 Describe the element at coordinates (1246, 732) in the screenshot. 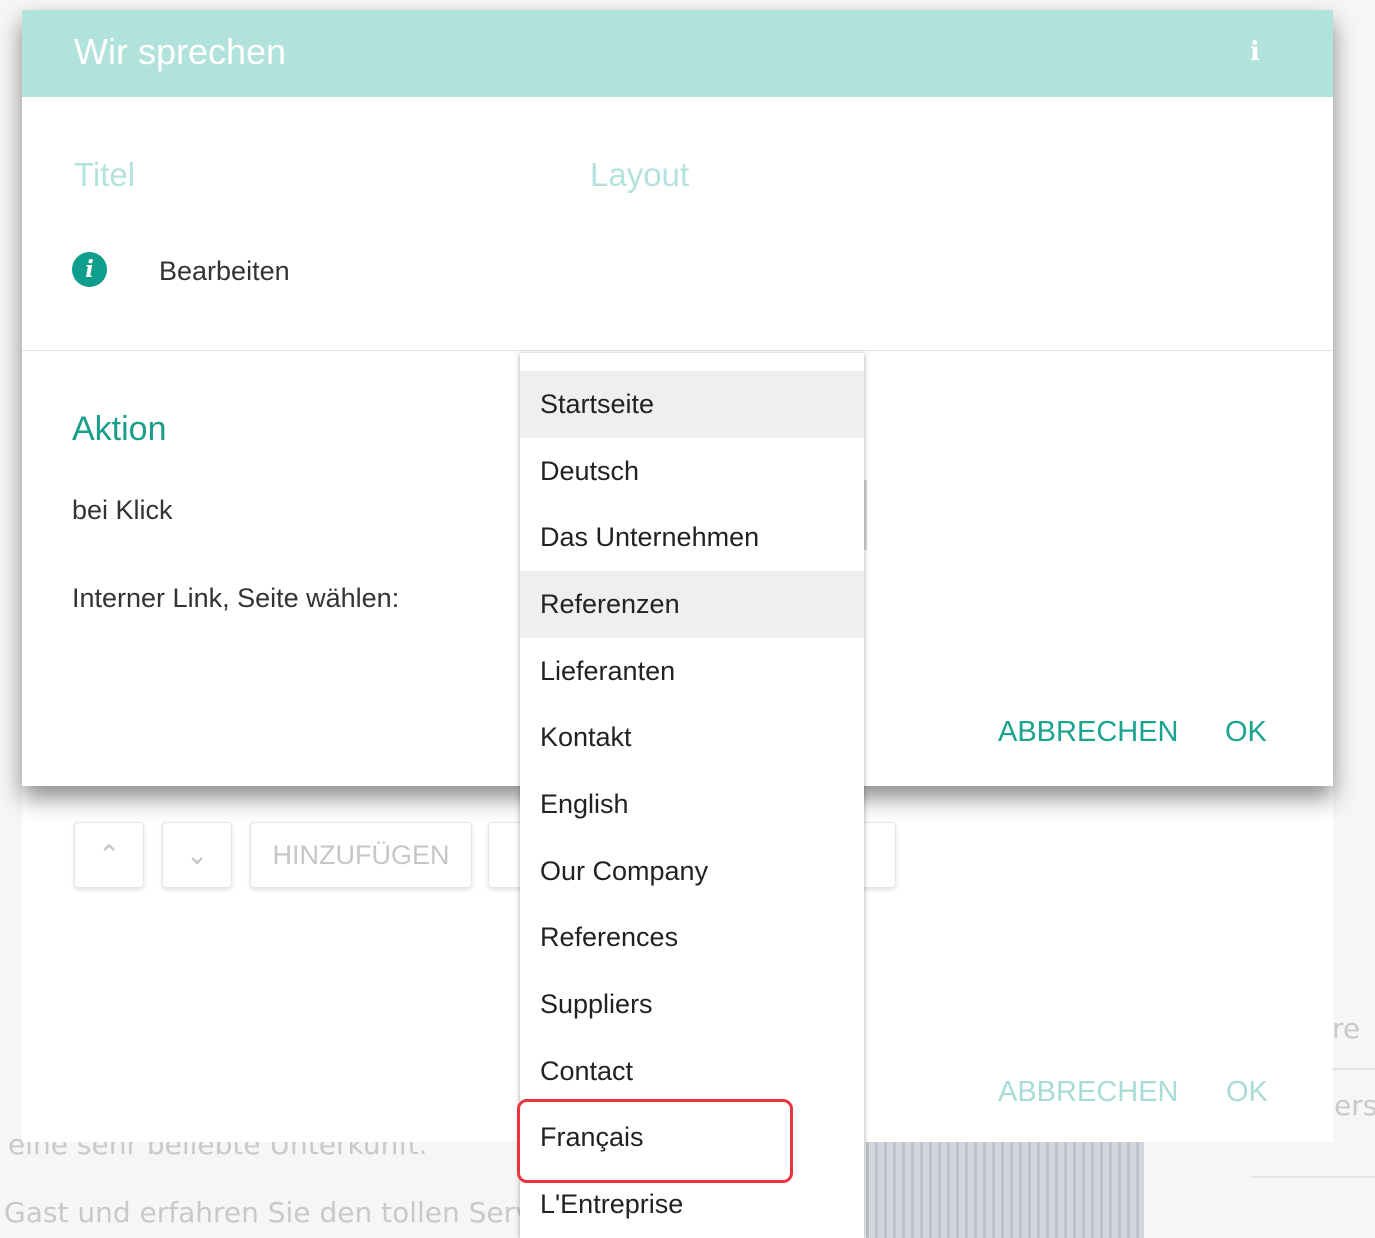

I see `ok-button: OK` at that location.